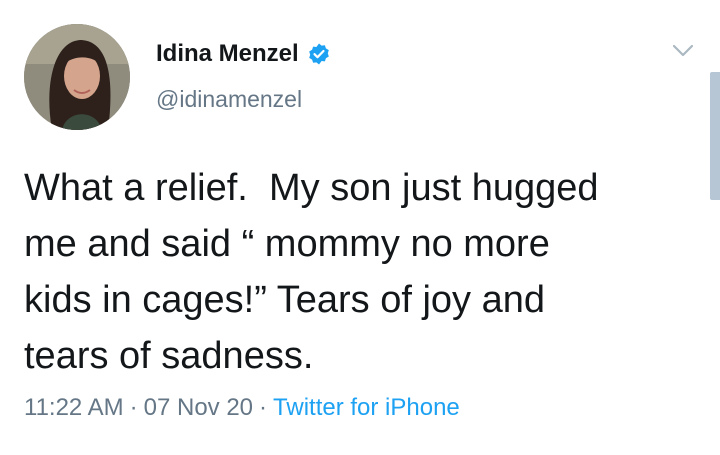 The image size is (720, 455). I want to click on display-name: Idina Menzel, so click(227, 54).